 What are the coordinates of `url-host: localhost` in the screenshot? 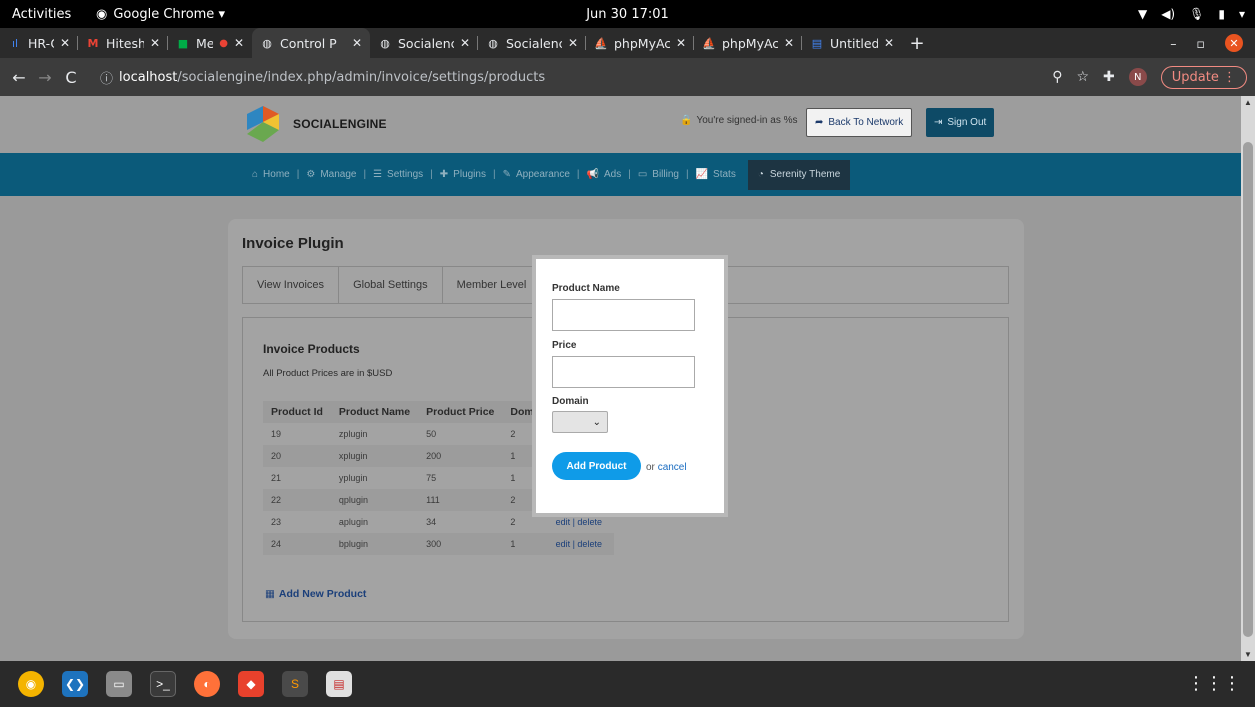 It's located at (148, 77).